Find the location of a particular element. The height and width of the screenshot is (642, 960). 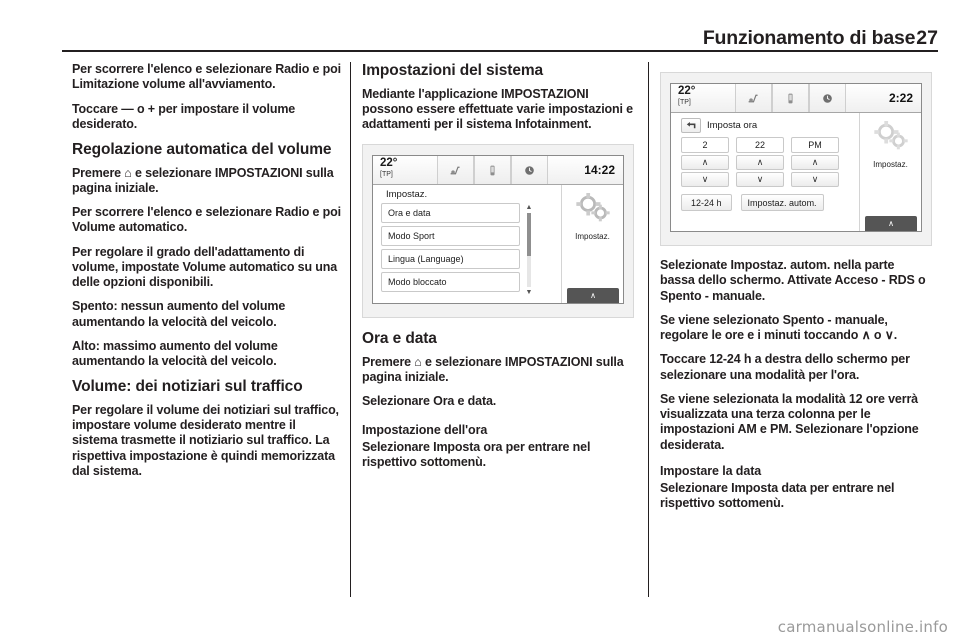

heading-traffic-volume: Volume: dei notiziari sul traffico is located at coordinates (187, 387).